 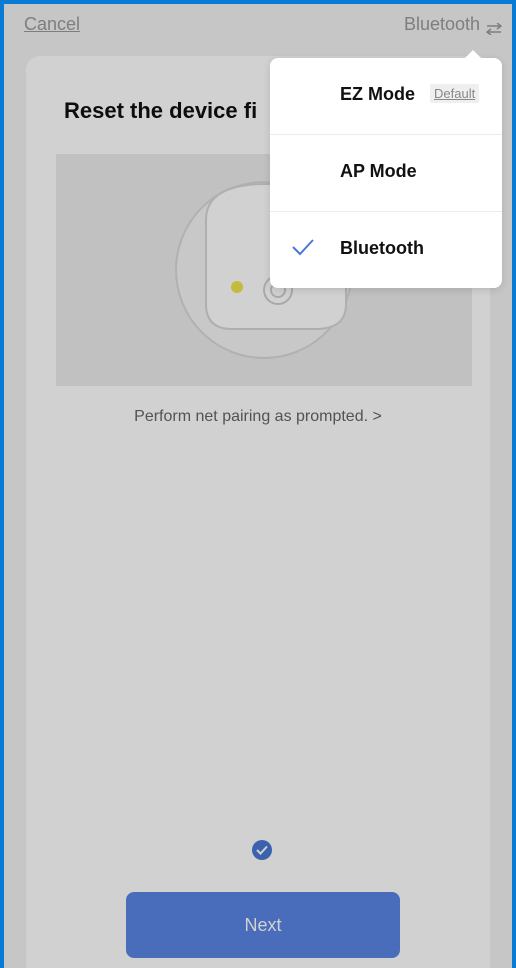 I want to click on check-icon, so click(x=303, y=247).